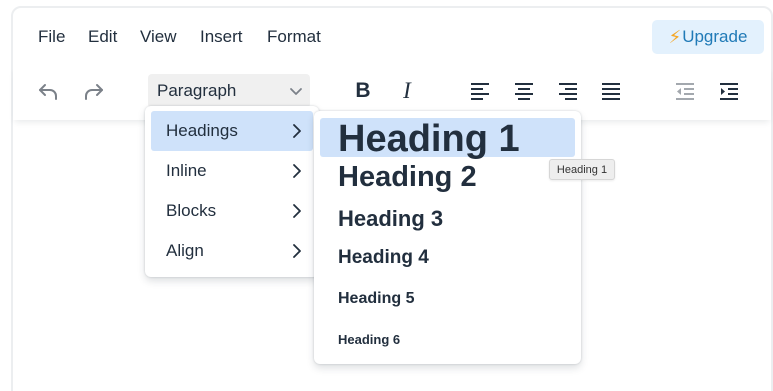  I want to click on menu-item-align: Align, so click(232, 251).